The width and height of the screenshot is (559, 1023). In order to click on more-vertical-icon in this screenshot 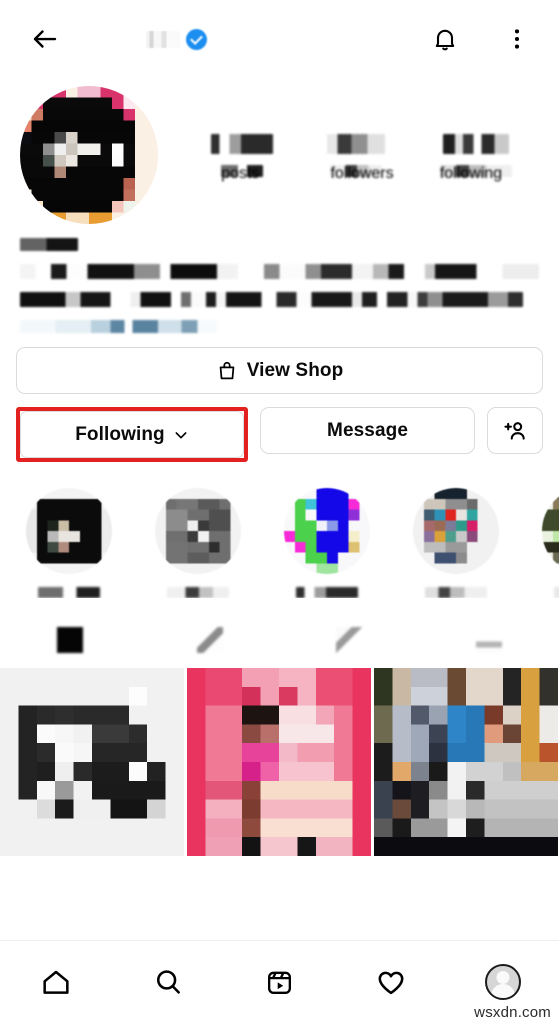, I will do `click(517, 39)`.